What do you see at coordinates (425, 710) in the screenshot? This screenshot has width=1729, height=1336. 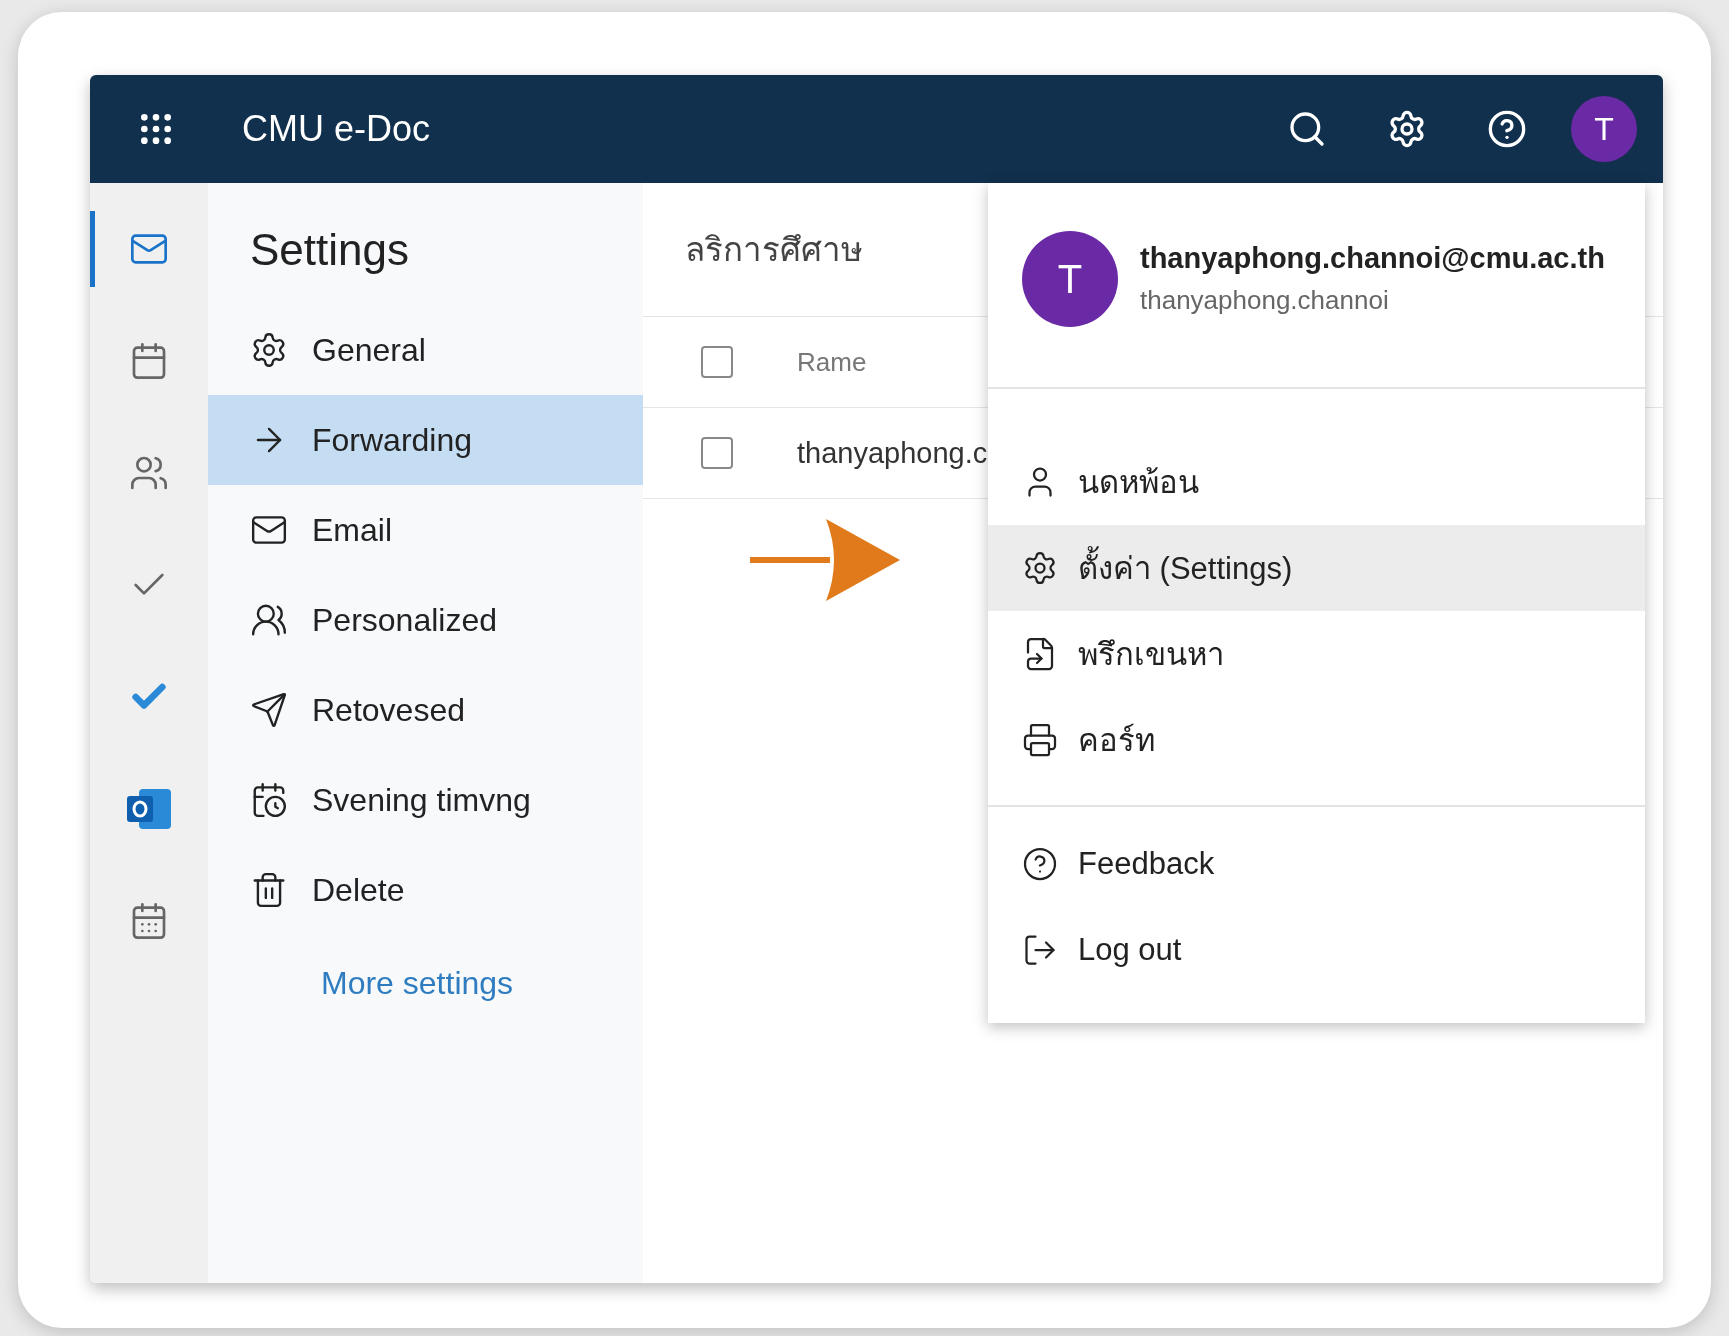 I see `settings-nav-item: Retovesed` at bounding box center [425, 710].